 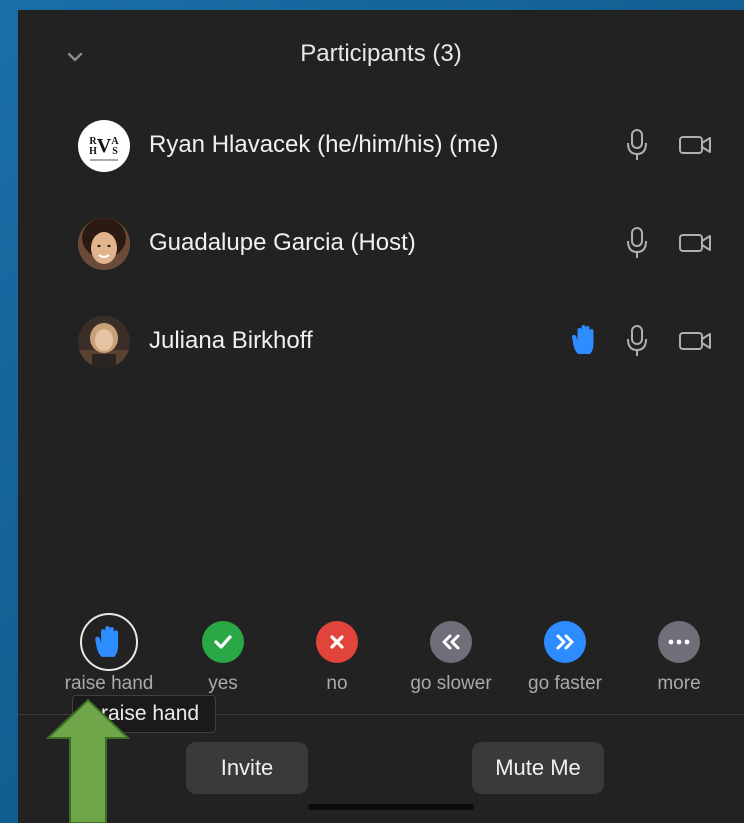 What do you see at coordinates (115, 151) in the screenshot?
I see `svg-text: S` at bounding box center [115, 151].